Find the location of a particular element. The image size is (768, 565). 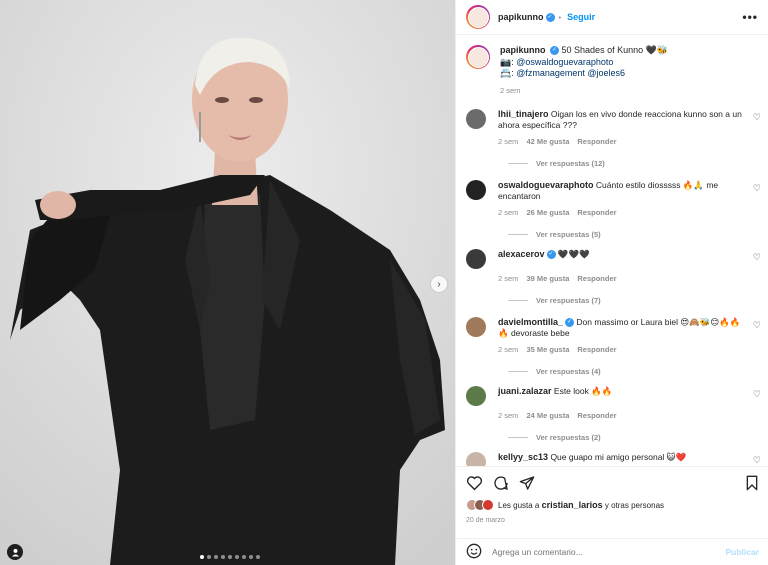

comment-likes: 42 Me gusta is located at coordinates (547, 141).